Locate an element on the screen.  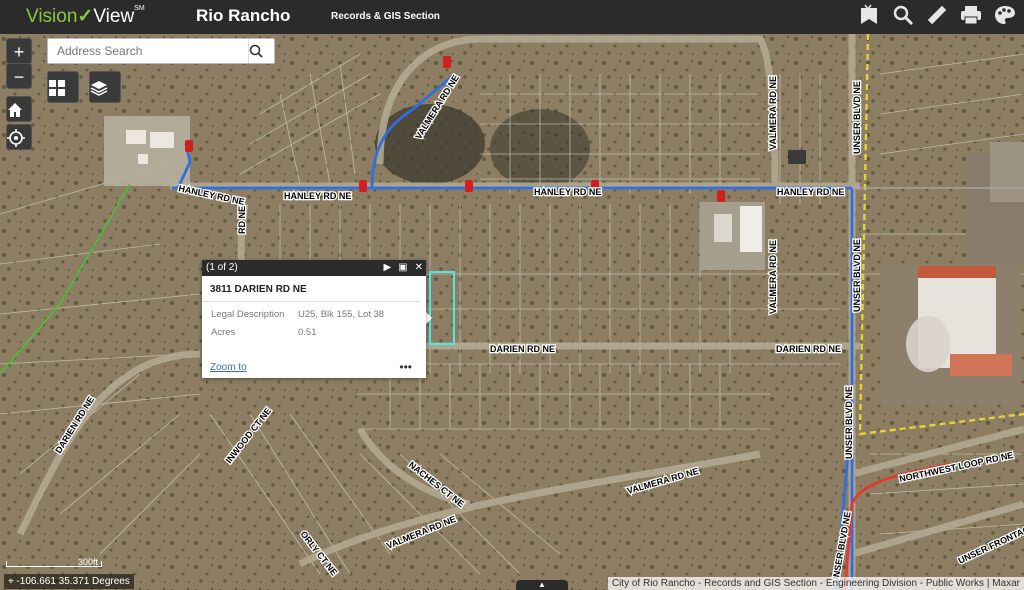
home-icon is located at coordinates (15, 110).